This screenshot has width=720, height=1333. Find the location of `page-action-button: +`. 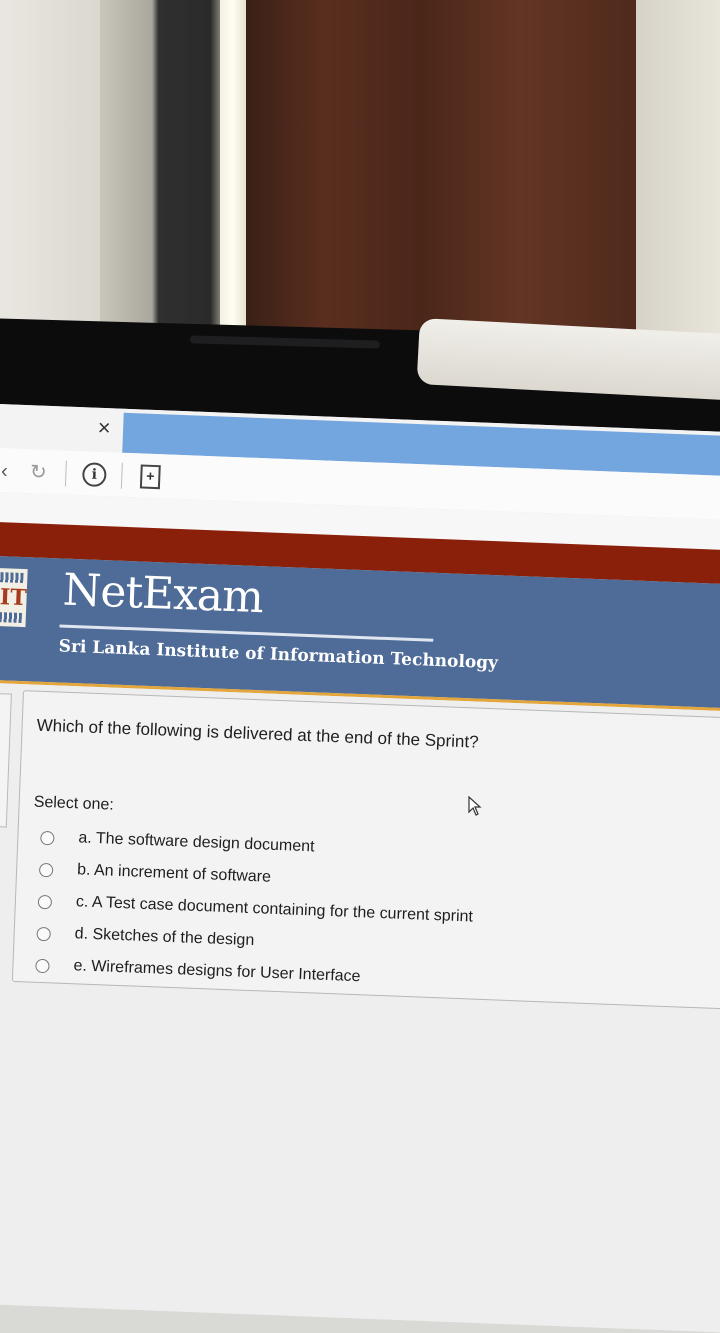

page-action-button: + is located at coordinates (150, 476).